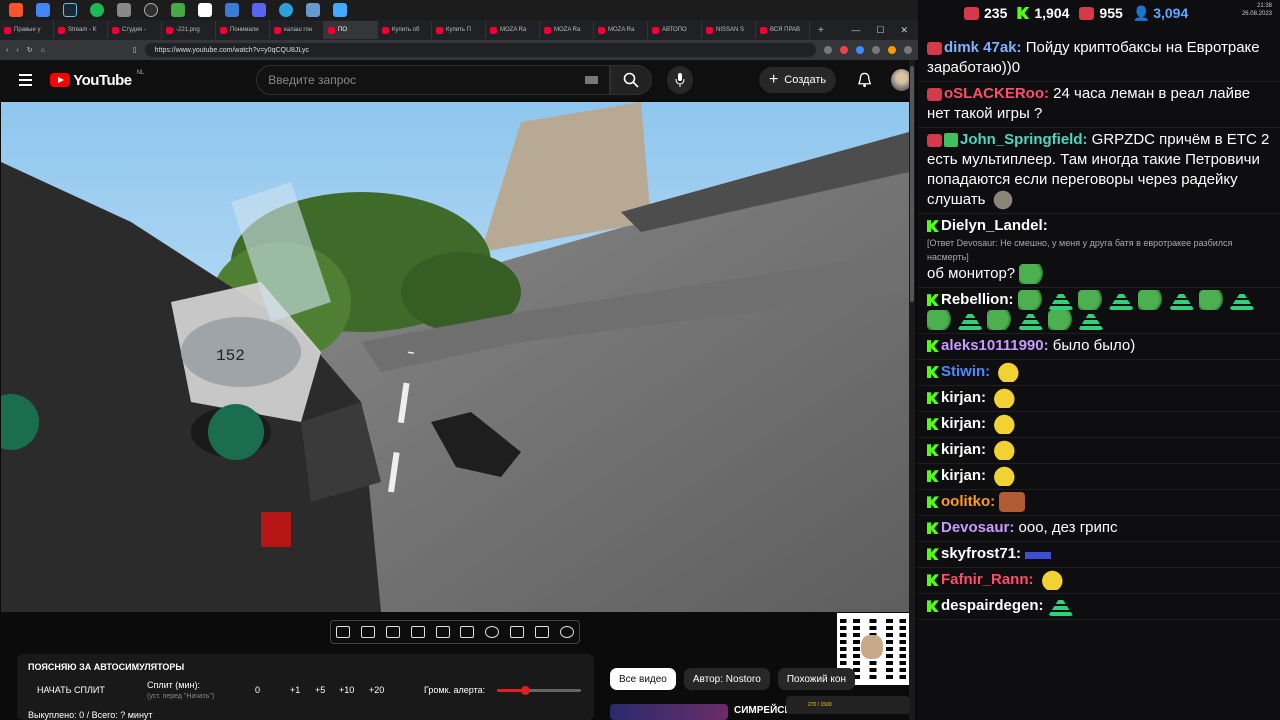 The width and height of the screenshot is (1280, 720). I want to click on browser-tab: АВТОПО, so click(675, 30).